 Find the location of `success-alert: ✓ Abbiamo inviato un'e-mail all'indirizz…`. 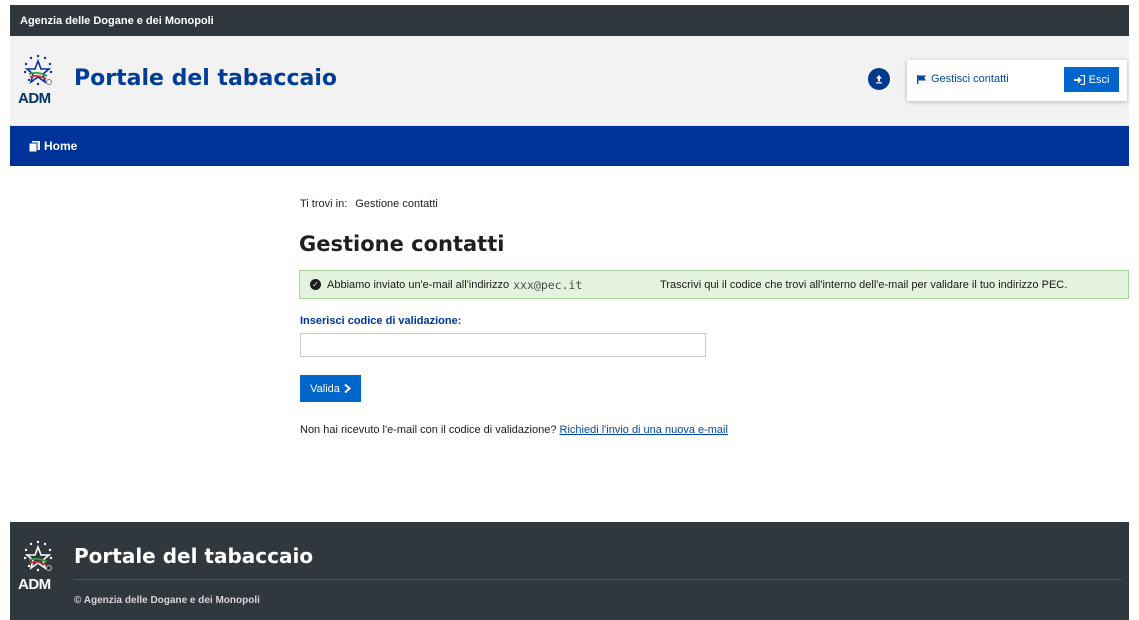

success-alert: ✓ Abbiamo inviato un'e-mail all'indirizz… is located at coordinates (714, 284).